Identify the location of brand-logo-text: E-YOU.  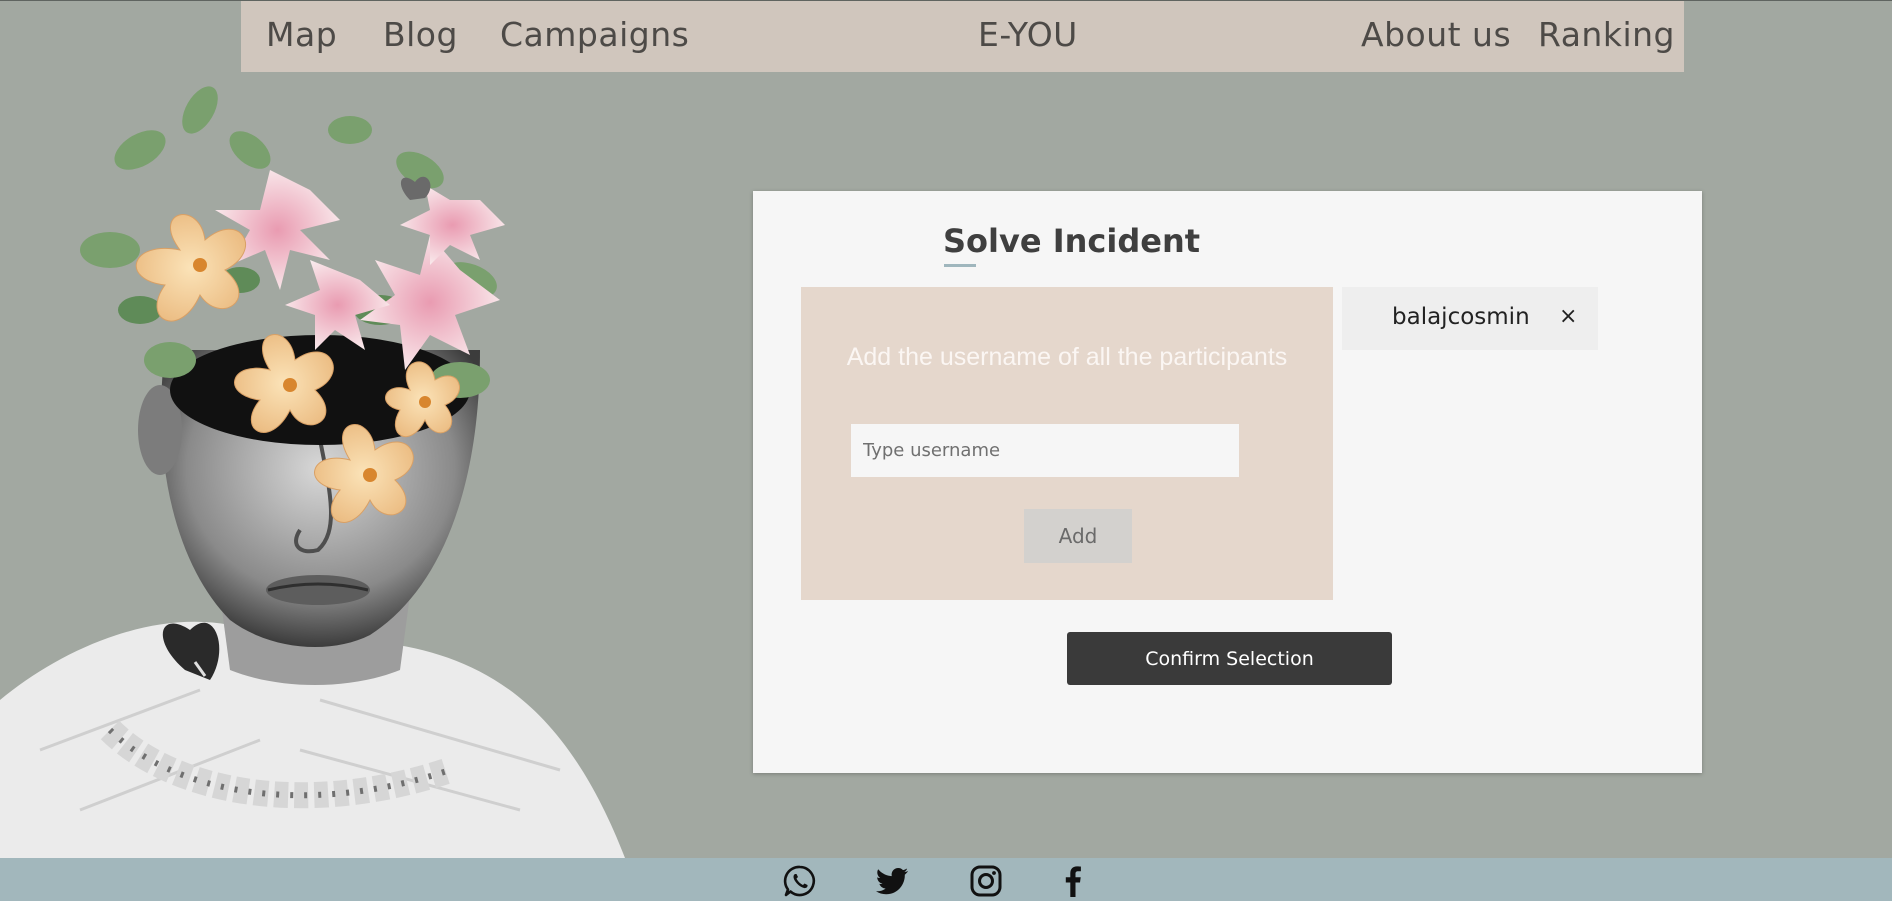
(1028, 34).